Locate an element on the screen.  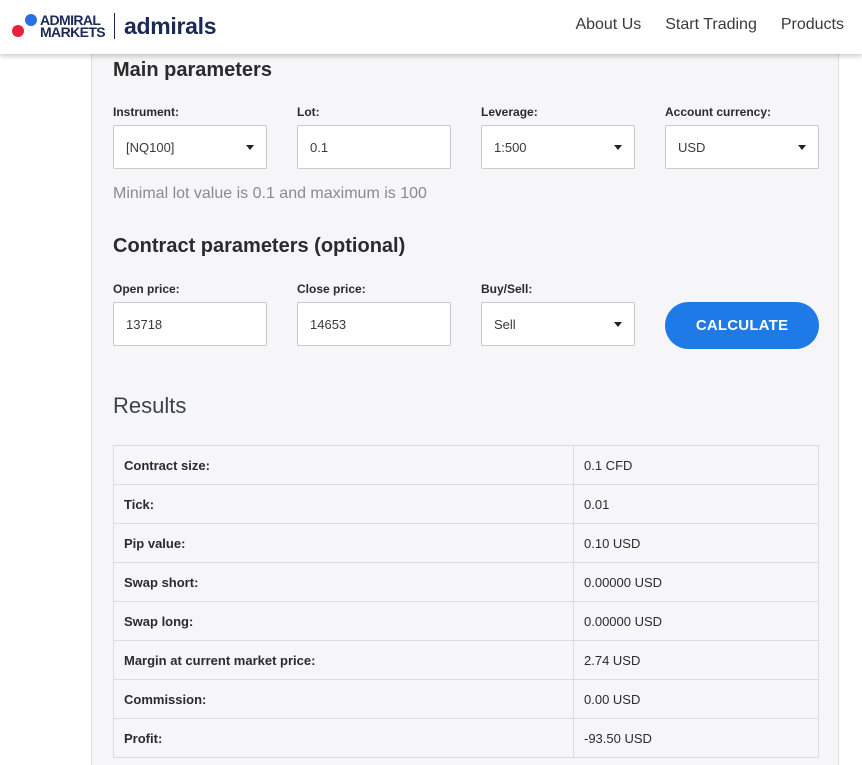
instrument-value: [NQ100] is located at coordinates (150, 147).